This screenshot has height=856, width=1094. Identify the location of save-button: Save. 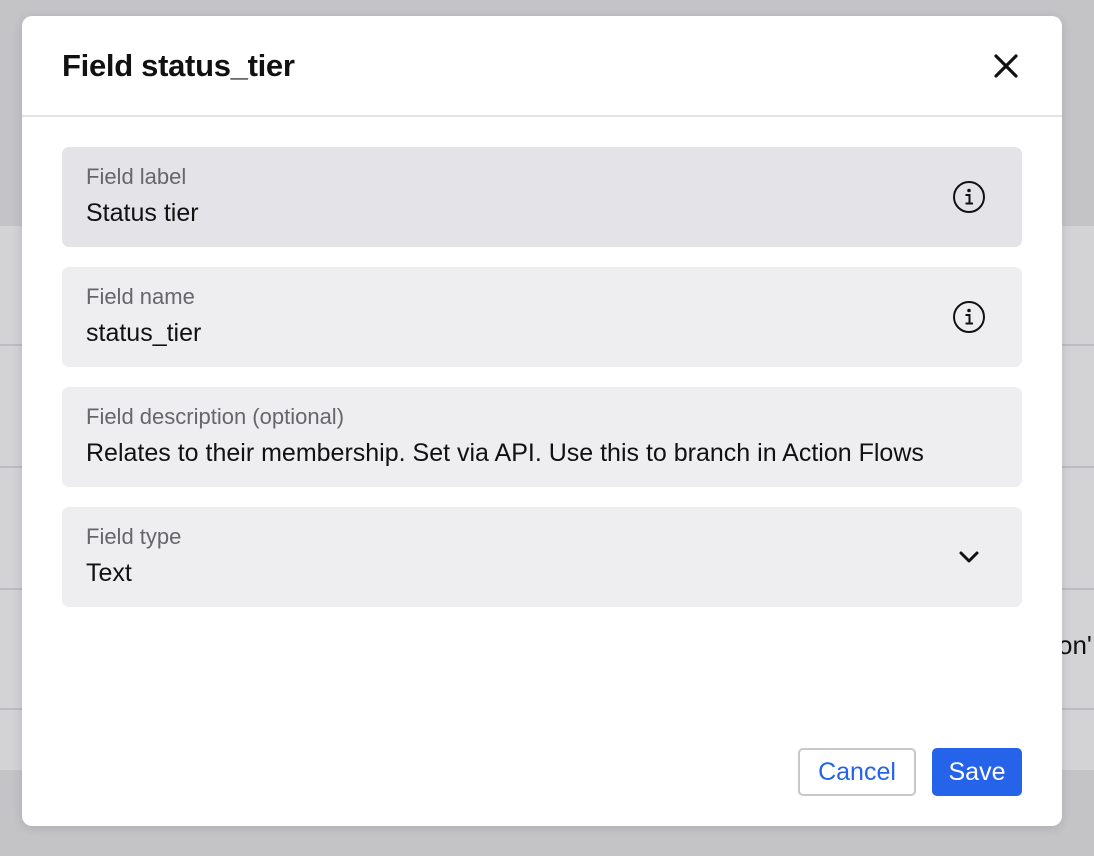
(977, 772).